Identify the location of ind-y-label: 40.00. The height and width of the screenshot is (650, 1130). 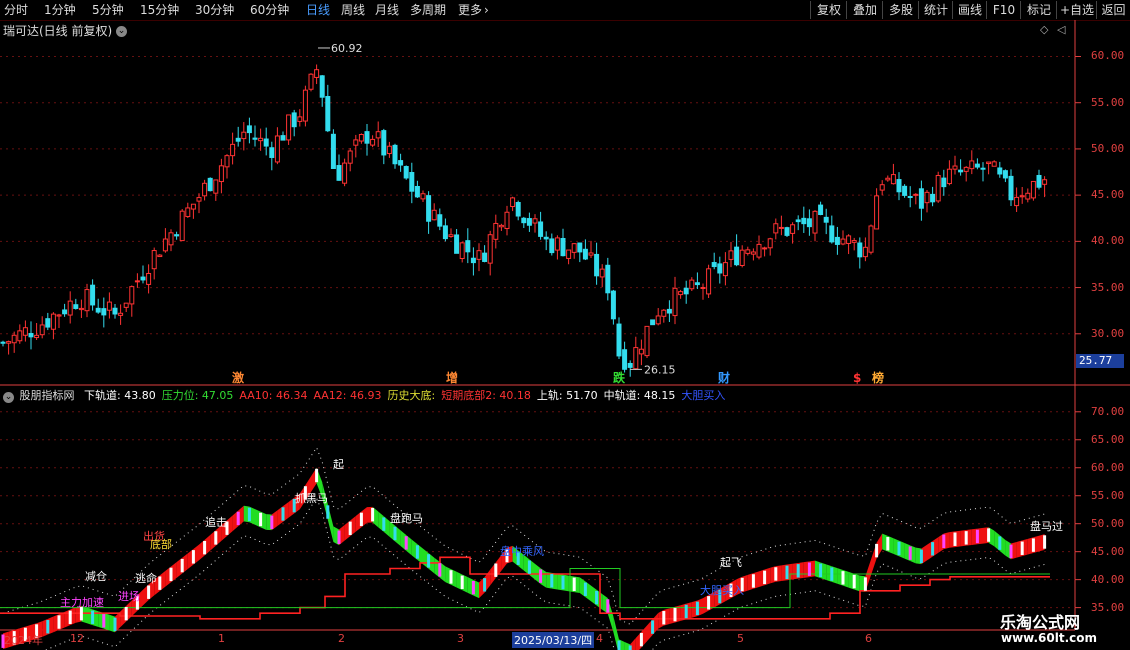
(1108, 579).